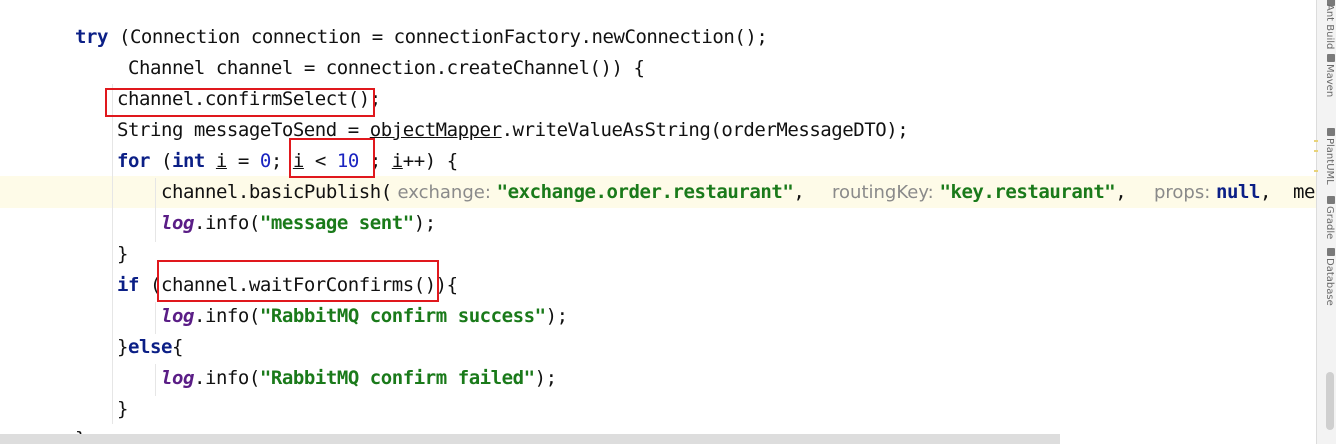 This screenshot has width=1336, height=444. Describe the element at coordinates (430, 161) in the screenshot. I see `code-text: ++) {` at that location.